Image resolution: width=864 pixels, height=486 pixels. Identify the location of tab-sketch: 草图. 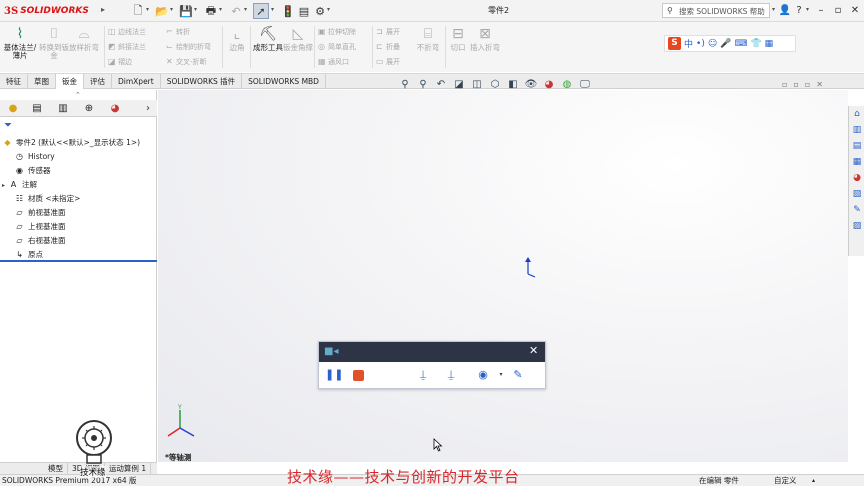
(42, 81).